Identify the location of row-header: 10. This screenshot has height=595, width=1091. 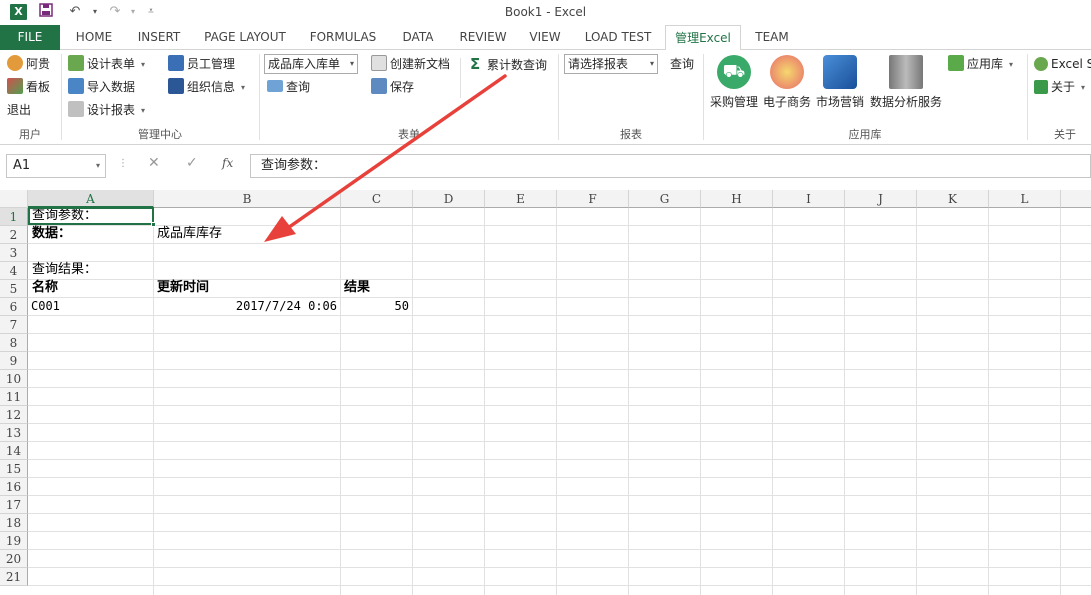
(14, 379).